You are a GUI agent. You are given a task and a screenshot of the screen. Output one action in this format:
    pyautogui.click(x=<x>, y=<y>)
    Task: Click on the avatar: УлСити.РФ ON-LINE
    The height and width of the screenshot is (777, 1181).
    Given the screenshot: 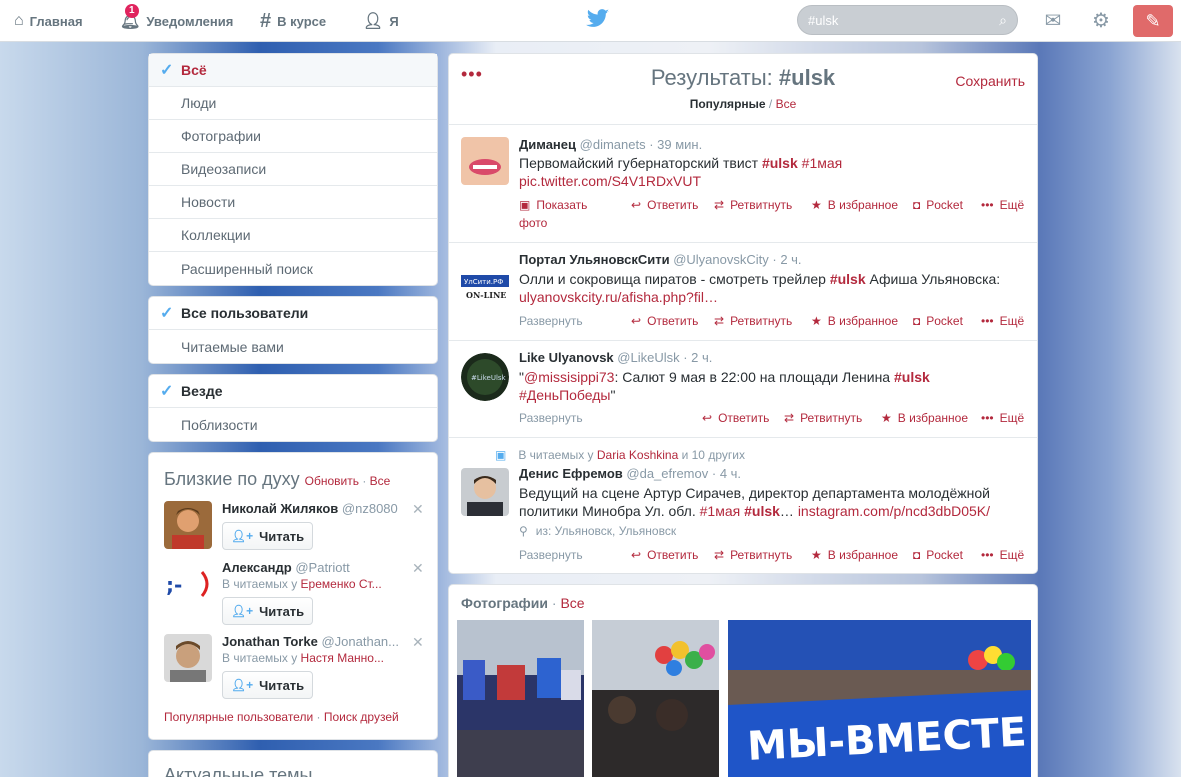 What is the action you would take?
    pyautogui.click(x=485, y=287)
    